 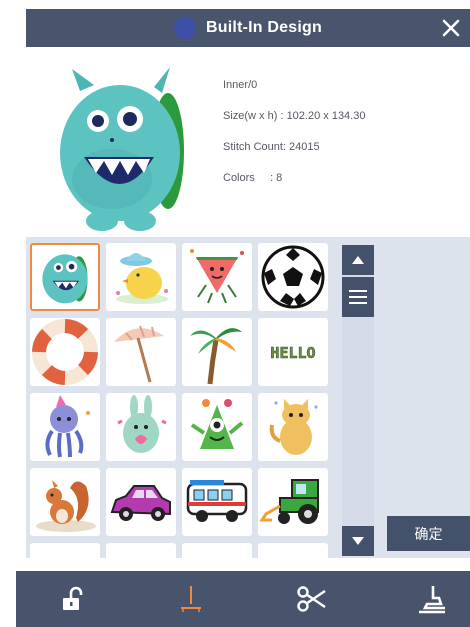 I want to click on scroll-up-button, so click(x=358, y=260).